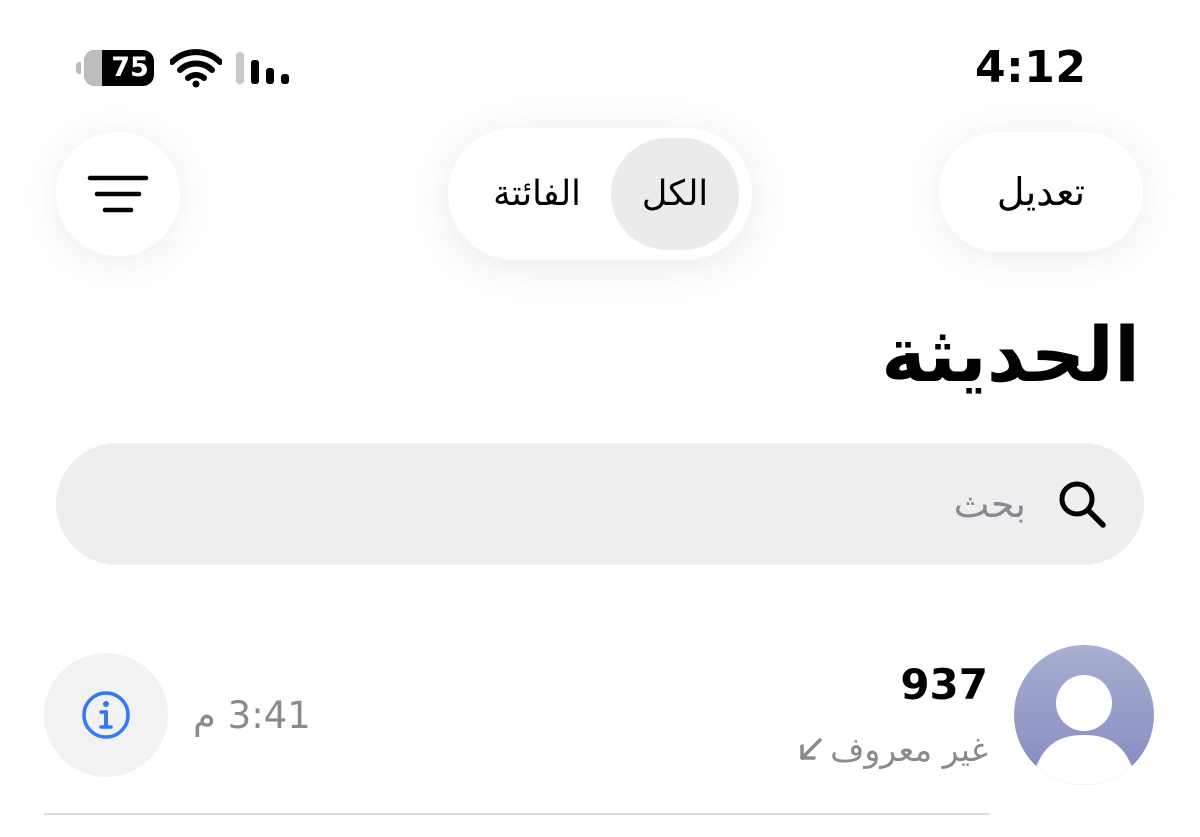 This screenshot has height=837, width=1200. What do you see at coordinates (130, 67) in the screenshot?
I see `battery-percent: 75` at bounding box center [130, 67].